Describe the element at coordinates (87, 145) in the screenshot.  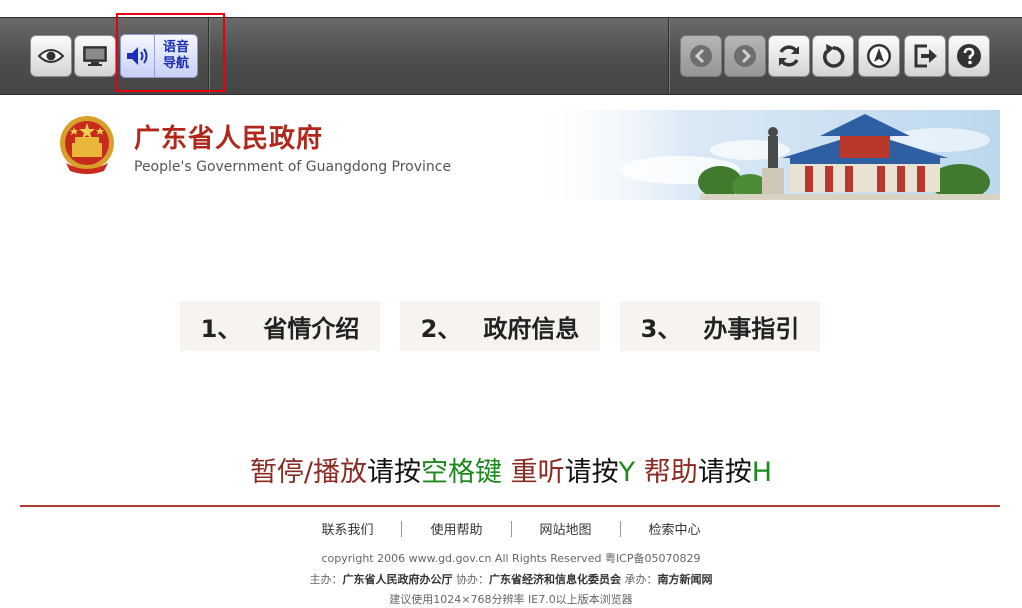
I see `national-emblem-logo` at that location.